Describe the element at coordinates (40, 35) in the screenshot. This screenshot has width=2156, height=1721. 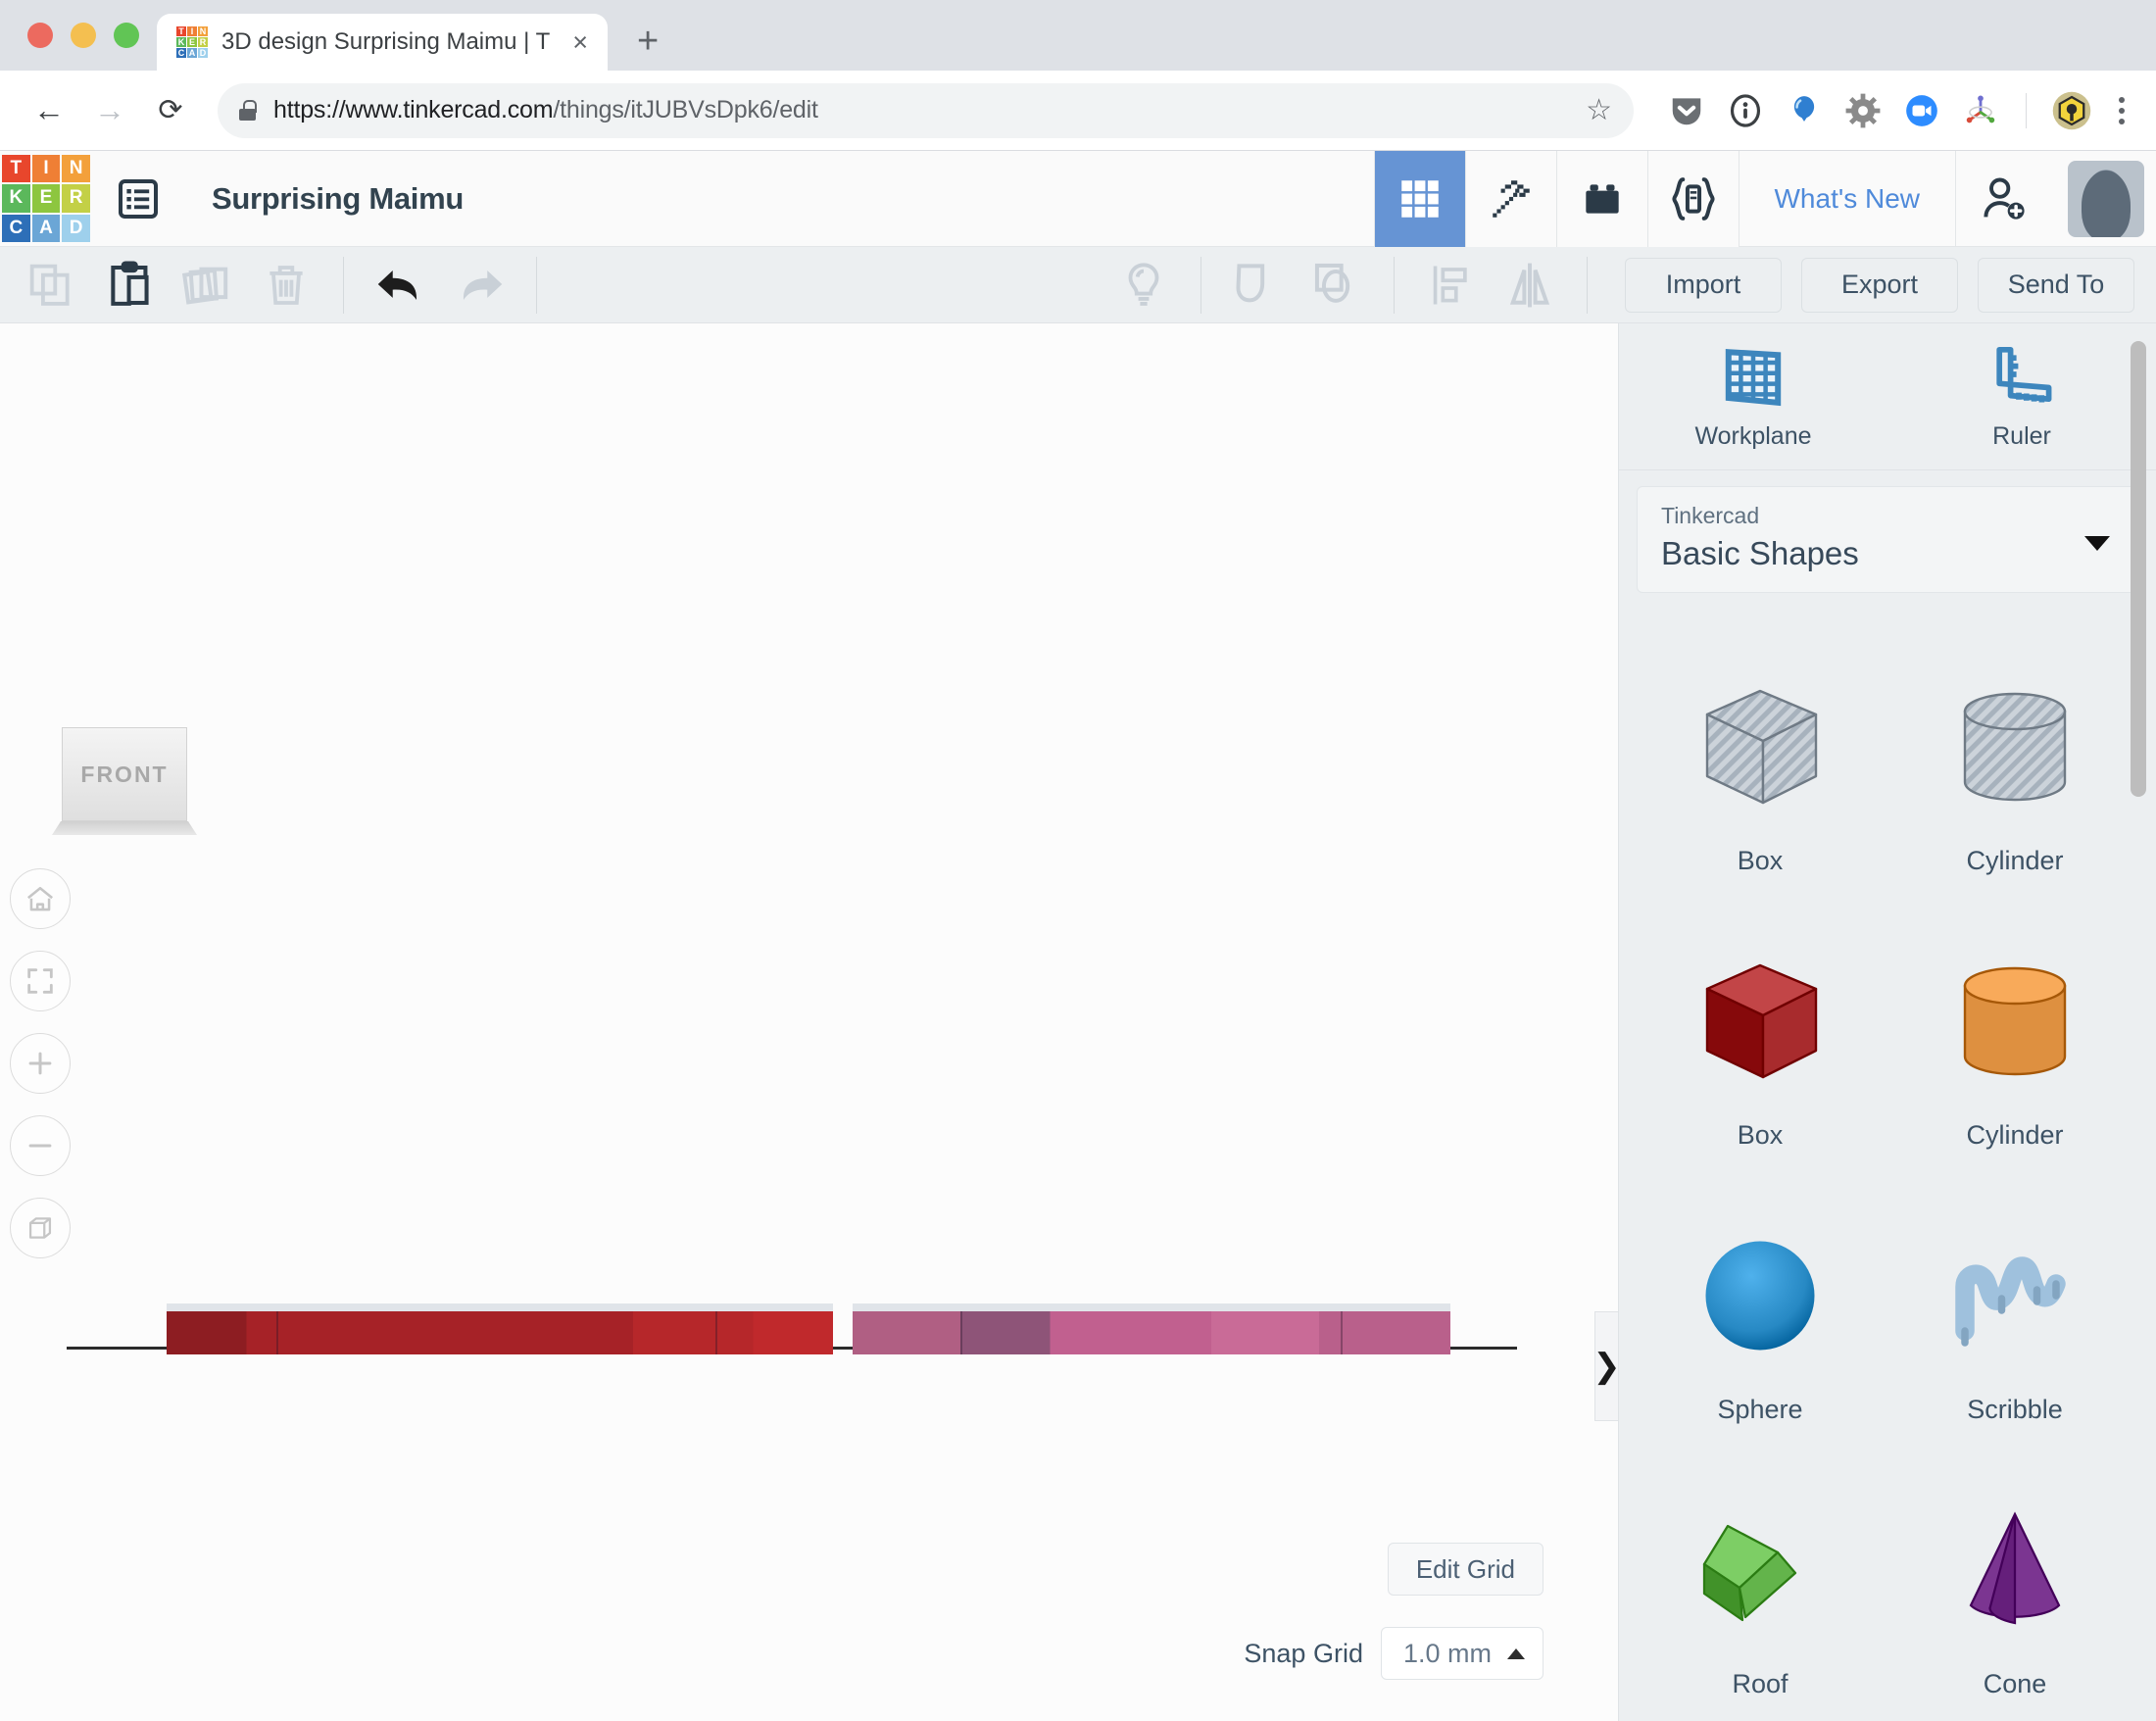
I see `close-window-button` at that location.